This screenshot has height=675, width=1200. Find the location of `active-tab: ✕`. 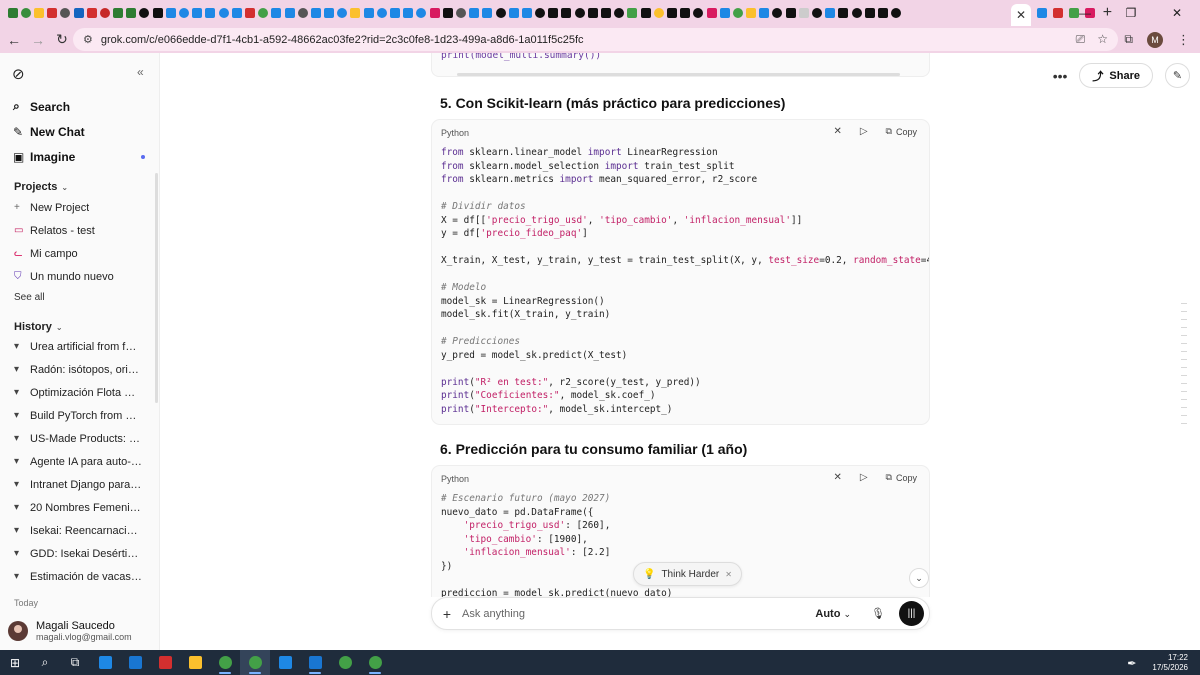

active-tab: ✕ is located at coordinates (1021, 15).